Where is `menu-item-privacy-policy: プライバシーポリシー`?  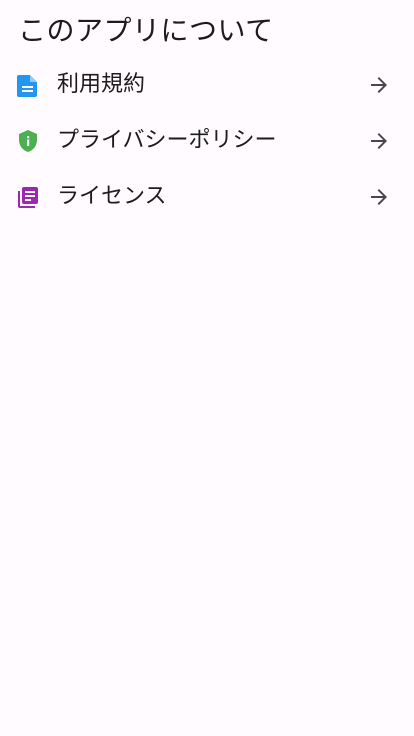 menu-item-privacy-policy: プライバシーポリシー is located at coordinates (207, 141).